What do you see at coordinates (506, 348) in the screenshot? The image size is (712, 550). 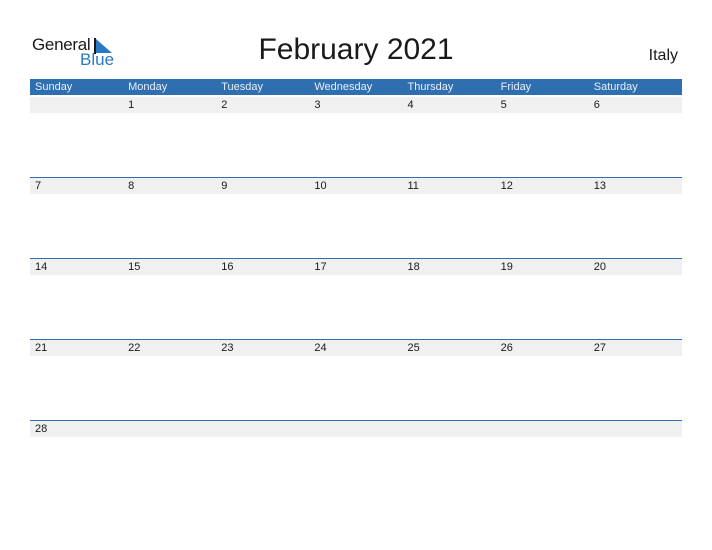 I see `day-cell: 26` at bounding box center [506, 348].